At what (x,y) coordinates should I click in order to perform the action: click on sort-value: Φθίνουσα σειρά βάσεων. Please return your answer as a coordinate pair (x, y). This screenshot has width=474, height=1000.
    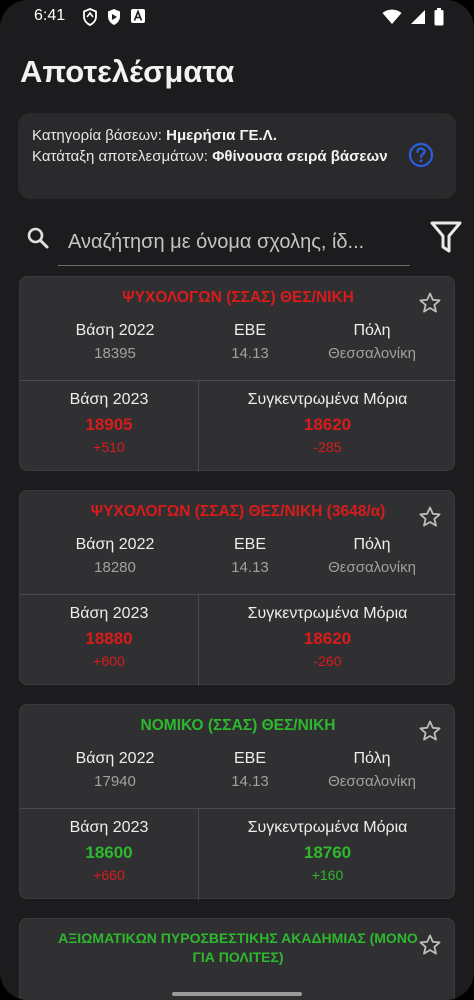
    Looking at the image, I should click on (300, 156).